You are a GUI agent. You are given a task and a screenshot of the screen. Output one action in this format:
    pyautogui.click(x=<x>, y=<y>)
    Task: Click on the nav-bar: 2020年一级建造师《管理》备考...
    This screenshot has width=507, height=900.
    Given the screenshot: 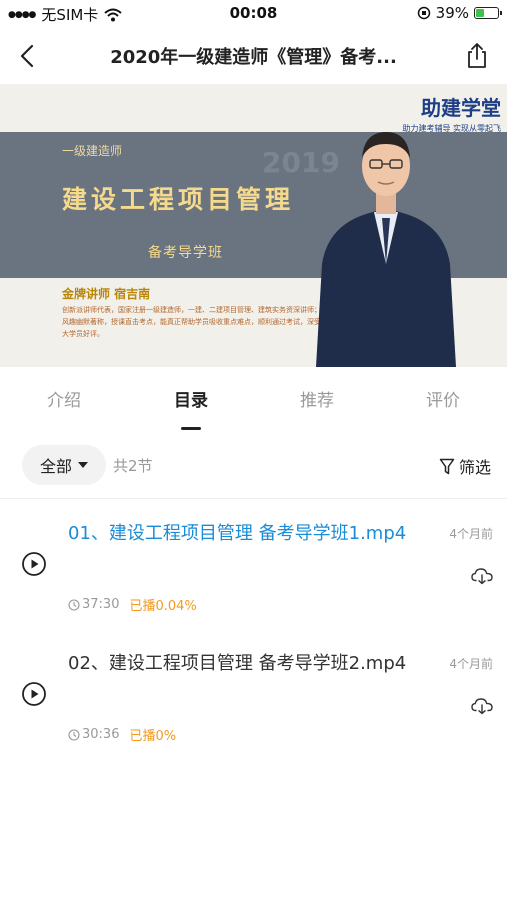 What is the action you would take?
    pyautogui.click(x=253, y=56)
    